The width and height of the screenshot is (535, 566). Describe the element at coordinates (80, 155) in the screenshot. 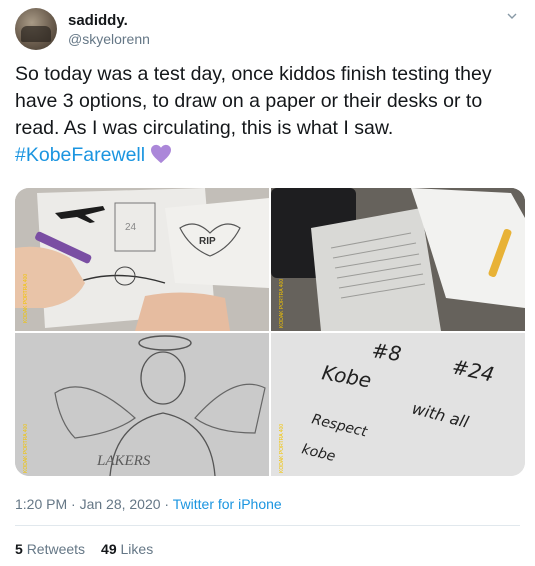

I see `hashtag-link: #KobeFarewell` at that location.